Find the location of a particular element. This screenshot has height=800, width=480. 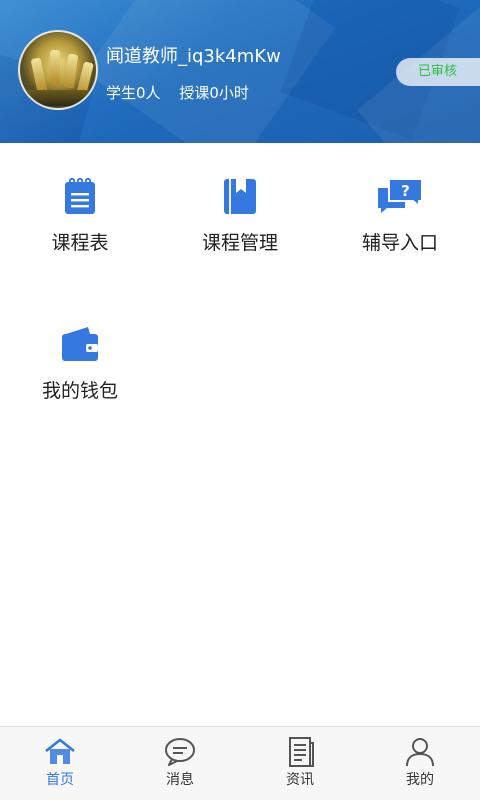

menu-item-wallet: 我的钱包 is located at coordinates (80, 363).